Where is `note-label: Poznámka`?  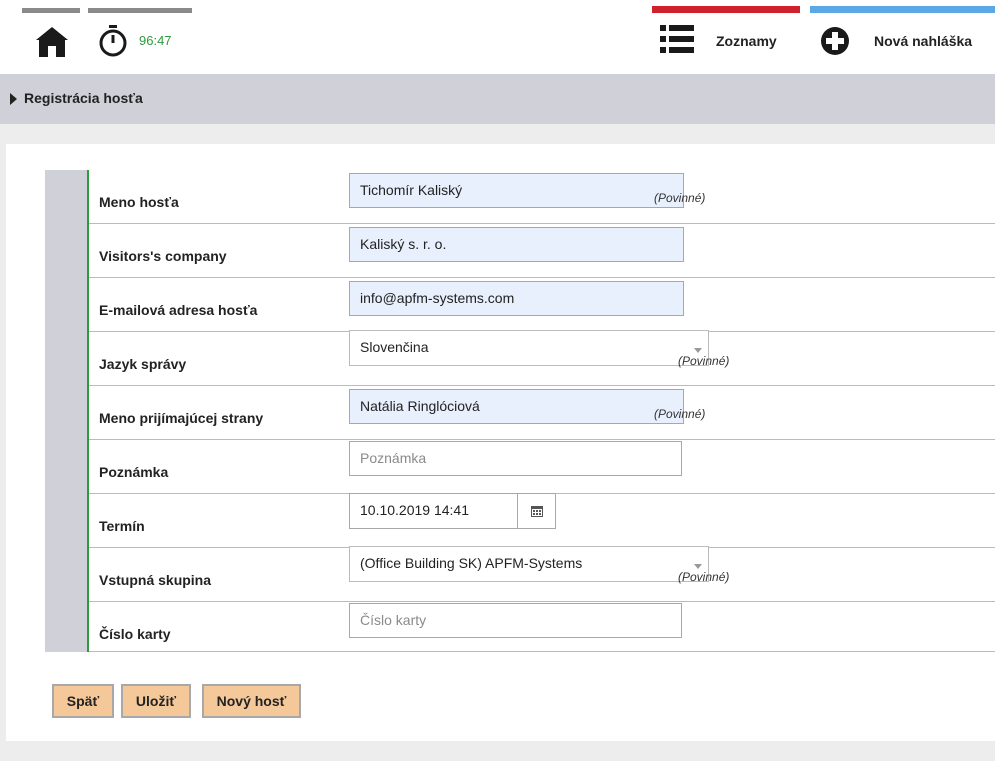 note-label: Poznámka is located at coordinates (134, 472).